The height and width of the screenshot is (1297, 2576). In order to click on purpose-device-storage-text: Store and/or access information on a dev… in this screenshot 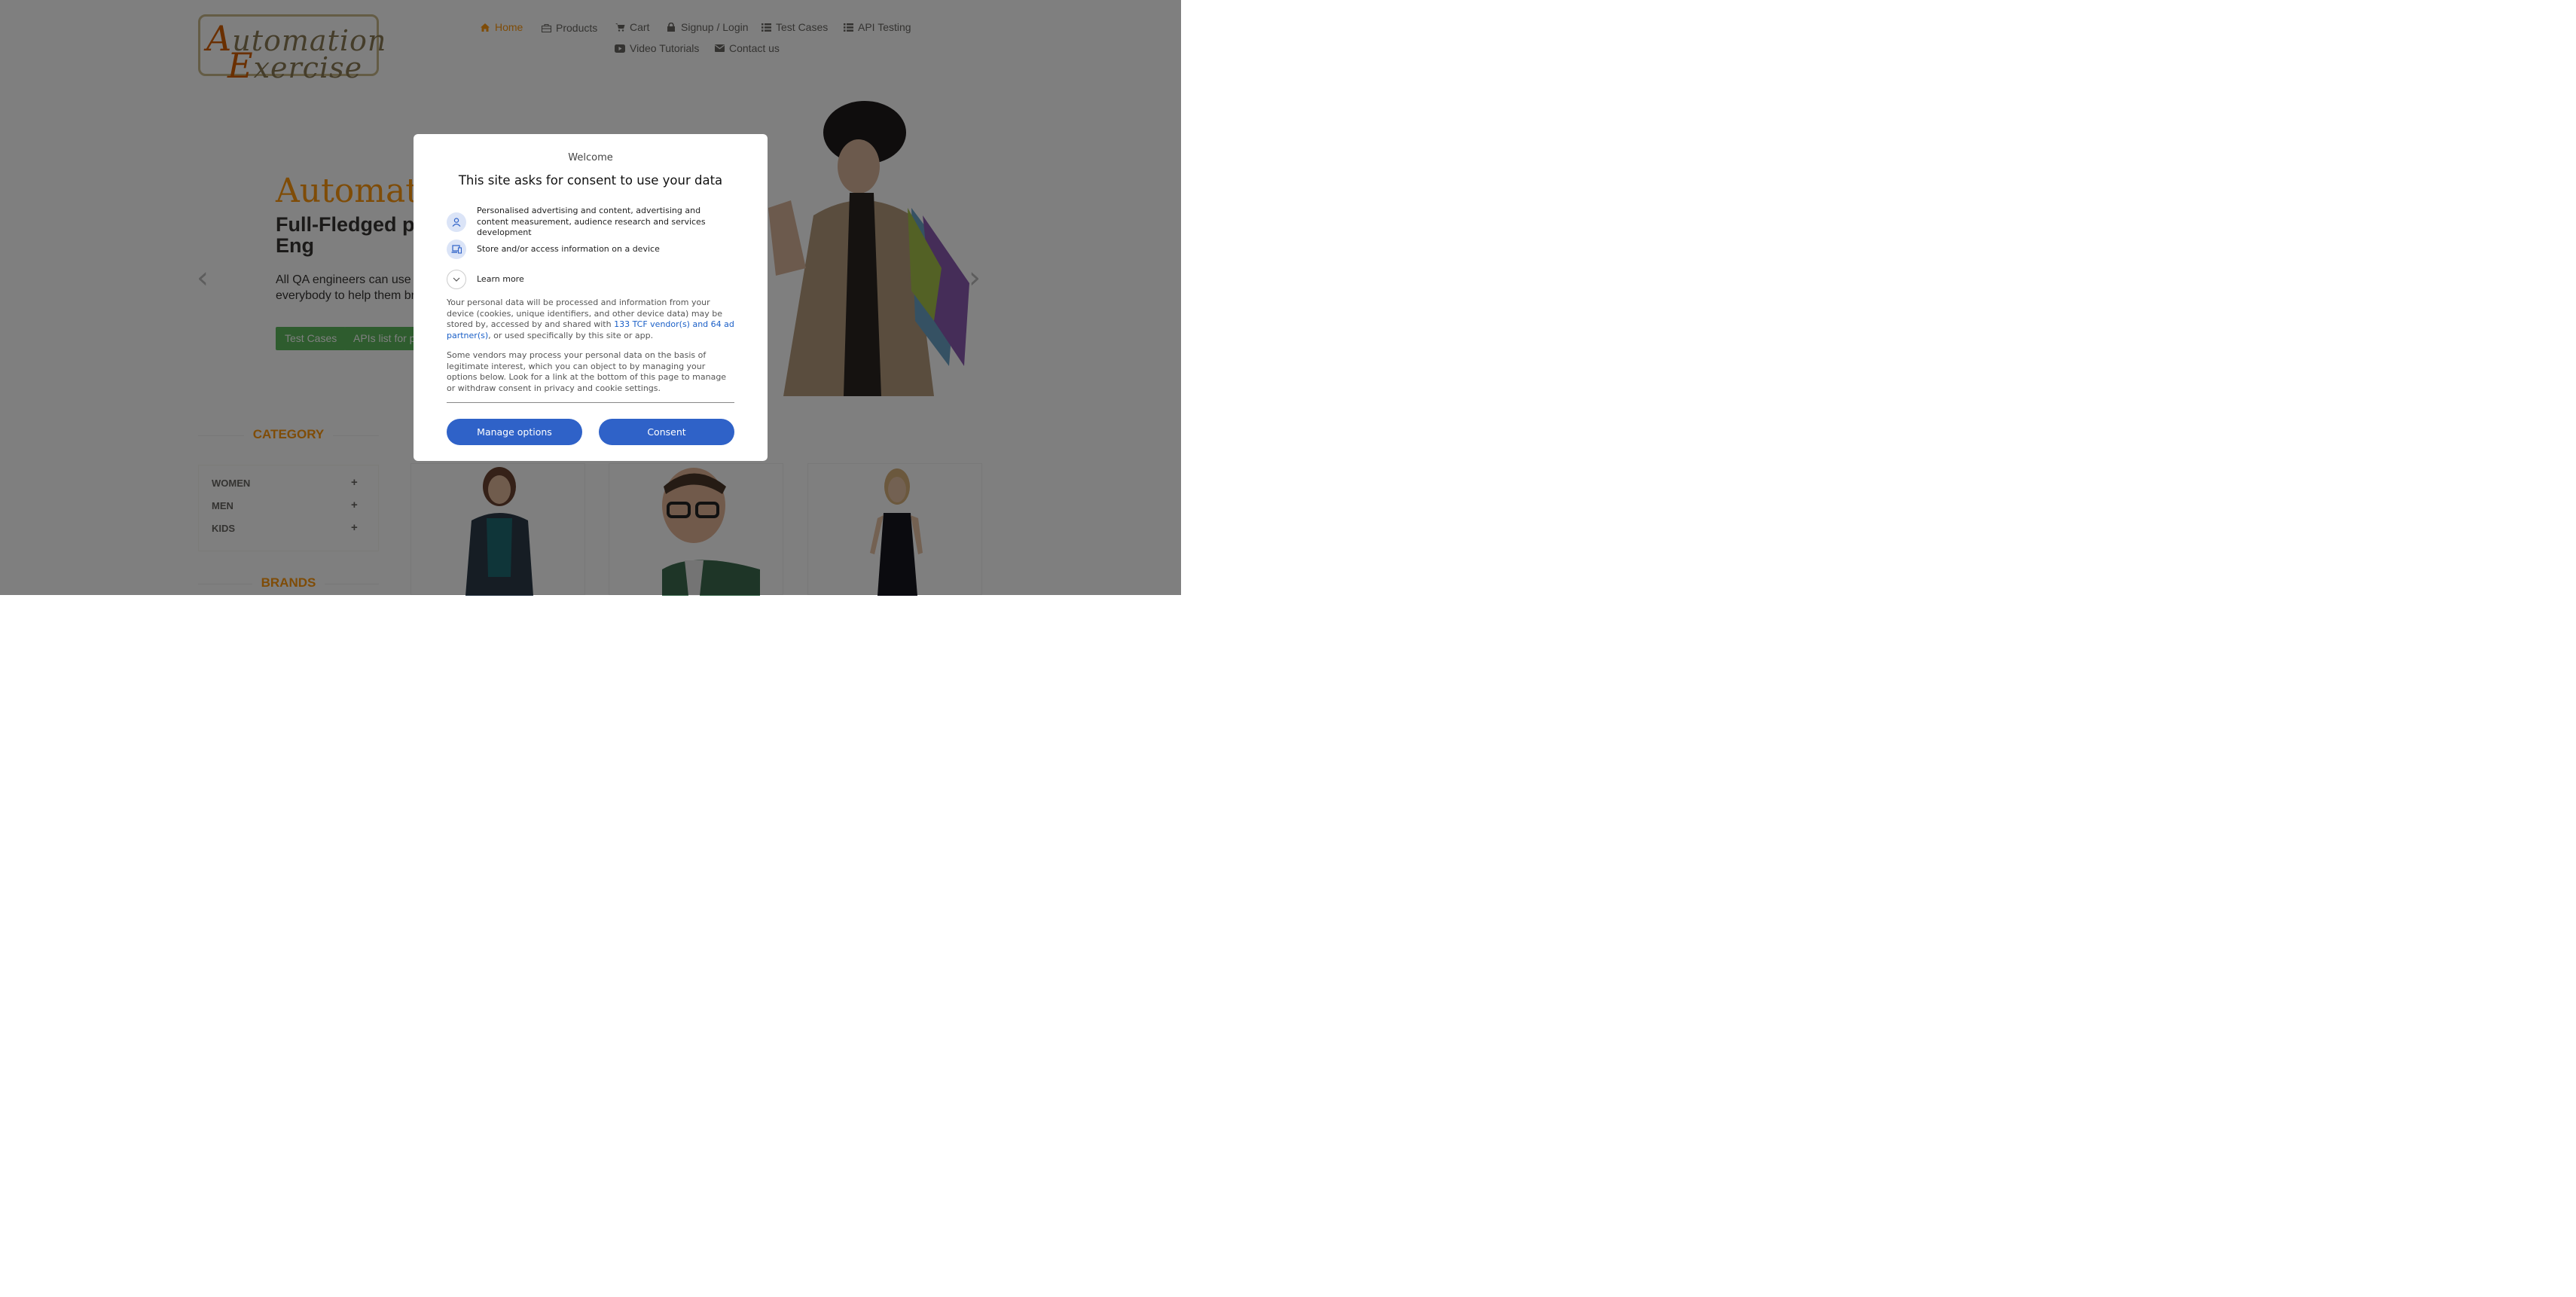, I will do `click(569, 248)`.